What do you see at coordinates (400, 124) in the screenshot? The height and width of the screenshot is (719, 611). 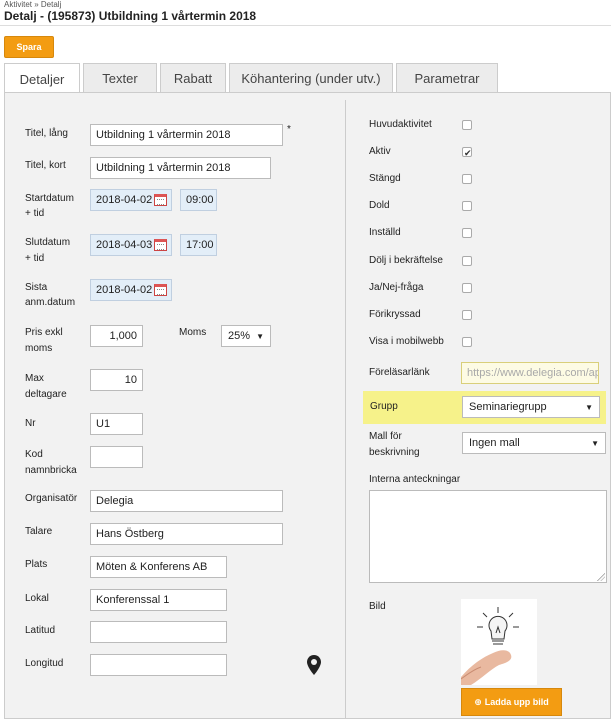 I see `checkbox-label: Huvudaktivitet` at bounding box center [400, 124].